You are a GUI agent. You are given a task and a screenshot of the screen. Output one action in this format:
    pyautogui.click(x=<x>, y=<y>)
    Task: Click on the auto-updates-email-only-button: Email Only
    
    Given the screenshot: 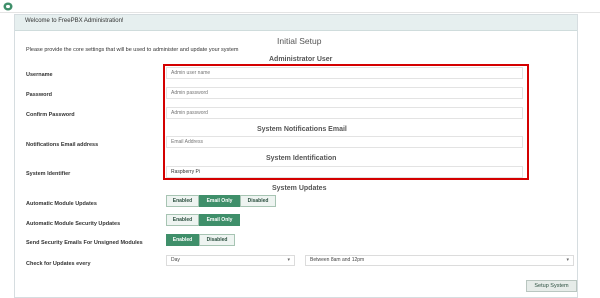 What is the action you would take?
    pyautogui.click(x=219, y=201)
    